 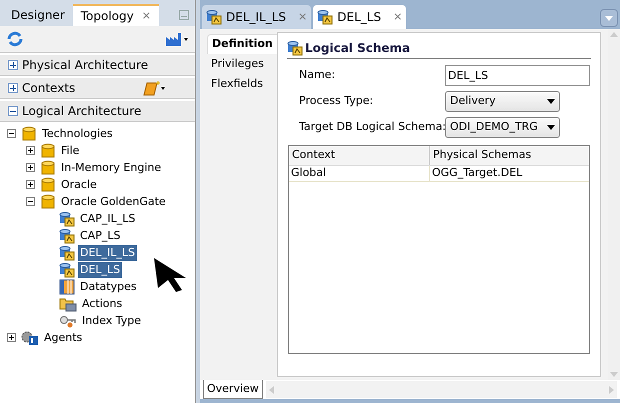 What do you see at coordinates (63, 338) in the screenshot?
I see `tree-item: Agents` at bounding box center [63, 338].